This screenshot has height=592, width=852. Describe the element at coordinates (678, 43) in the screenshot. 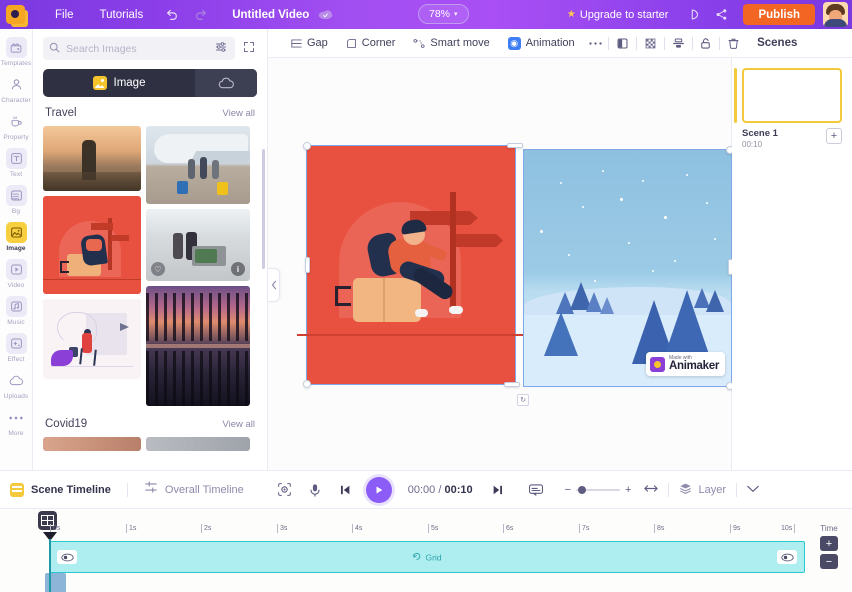

I see `align-icon` at that location.